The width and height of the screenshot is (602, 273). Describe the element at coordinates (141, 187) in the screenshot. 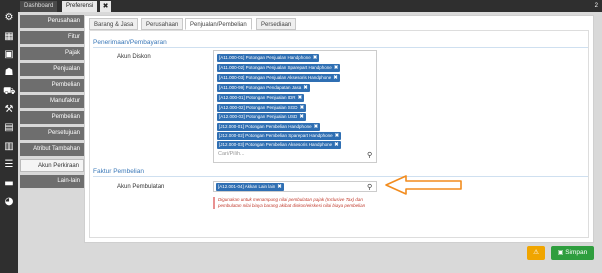

I see `field-label-akun-pembulatan: Akun Pembulatan` at that location.